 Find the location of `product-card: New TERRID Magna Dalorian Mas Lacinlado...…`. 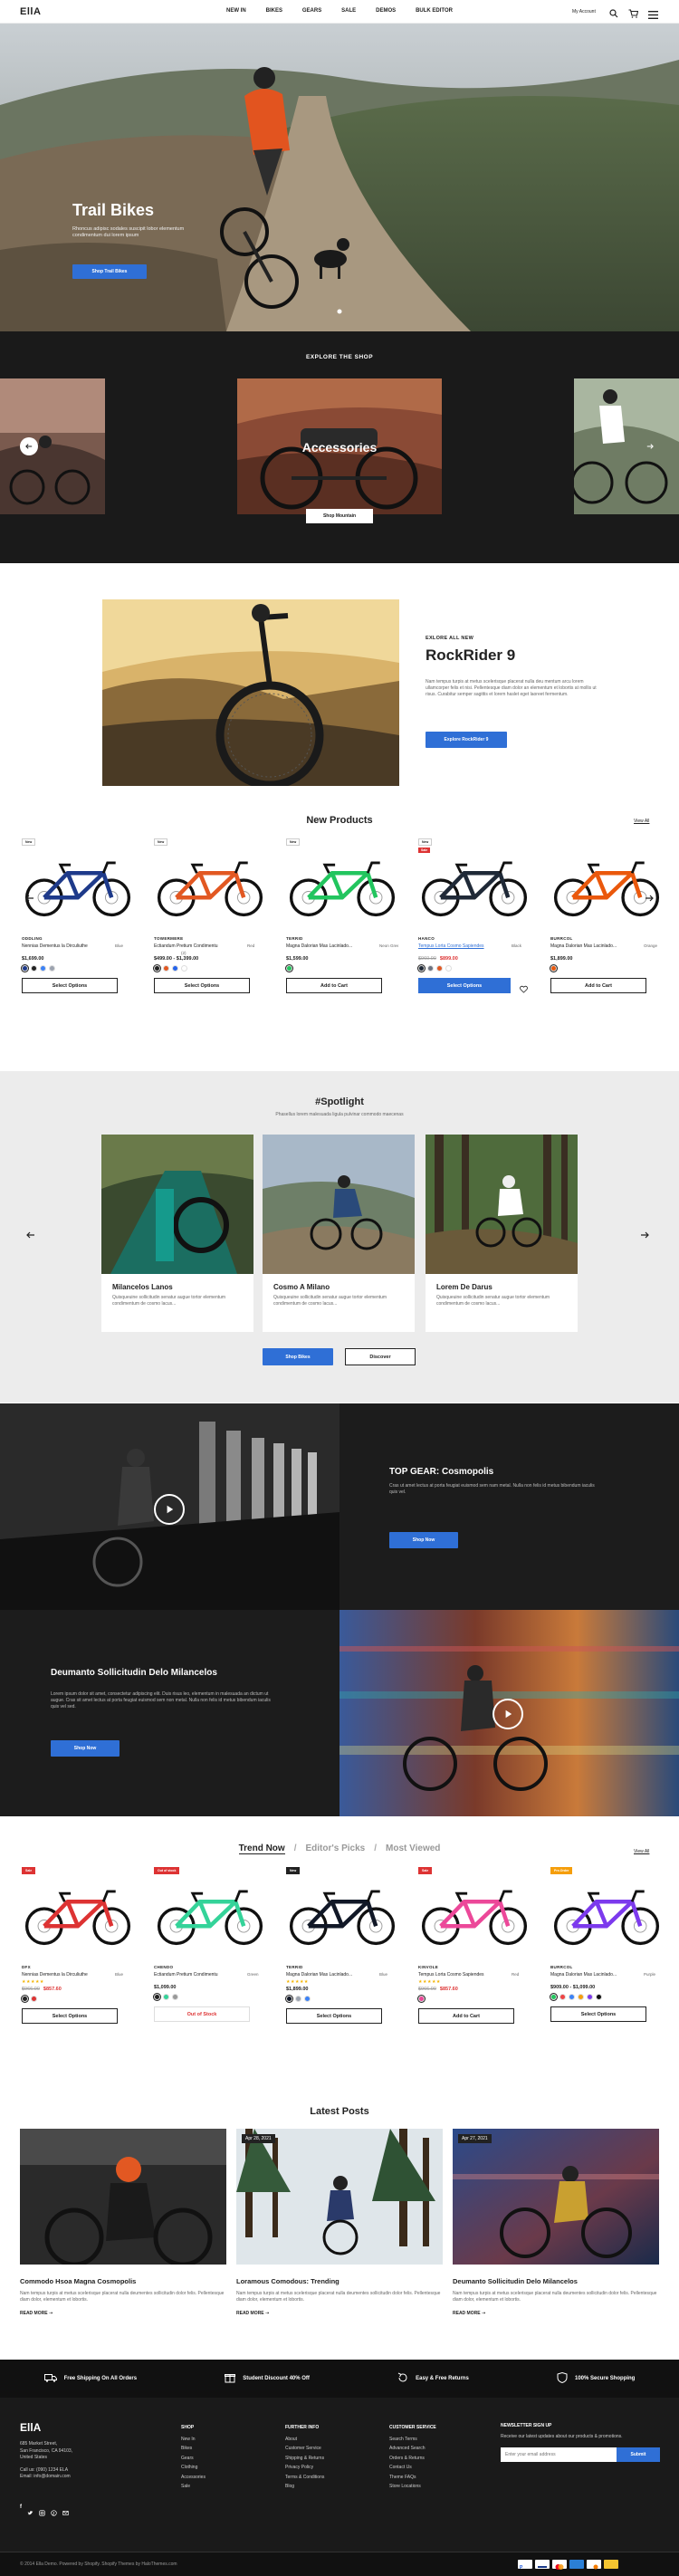

product-card: New TERRID Magna Dalorian Mas Lacinlado...… is located at coordinates (342, 1975).